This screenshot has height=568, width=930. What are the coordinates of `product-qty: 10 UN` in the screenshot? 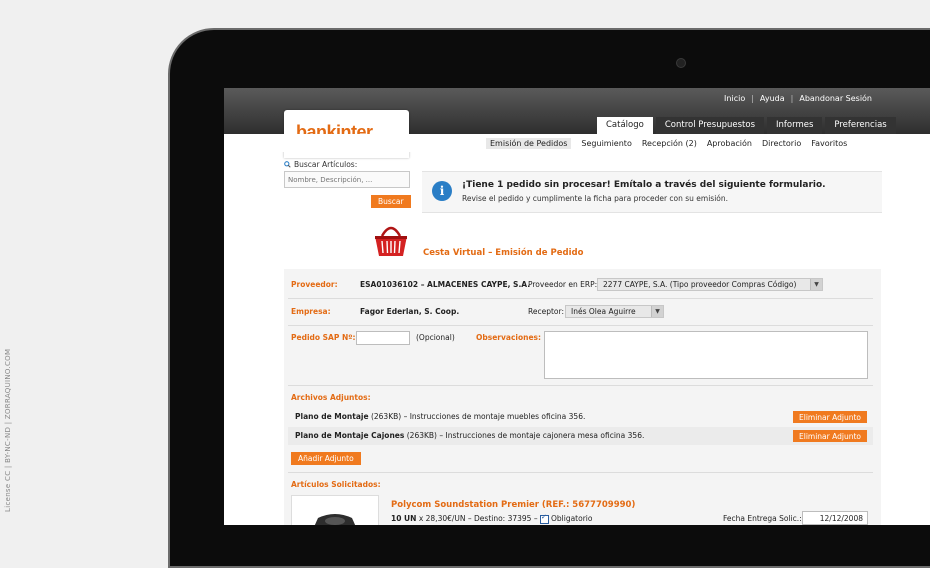 It's located at (404, 518).